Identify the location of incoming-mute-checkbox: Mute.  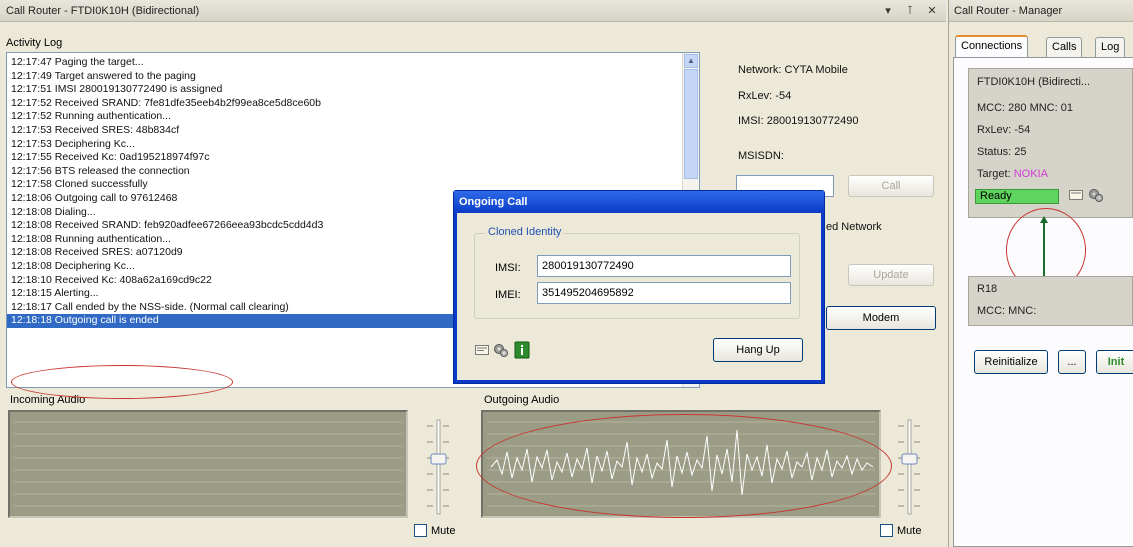
(434, 530).